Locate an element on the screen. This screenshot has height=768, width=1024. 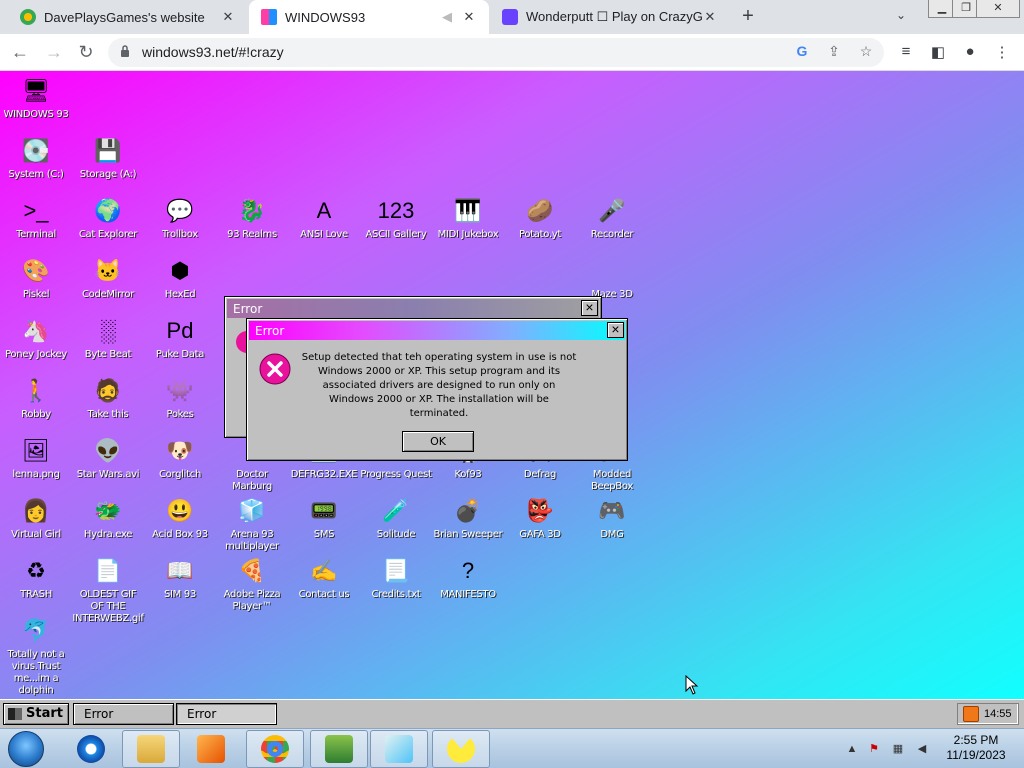
desktop-icon-robby: 🚶 Robby is located at coordinates (36, 398).